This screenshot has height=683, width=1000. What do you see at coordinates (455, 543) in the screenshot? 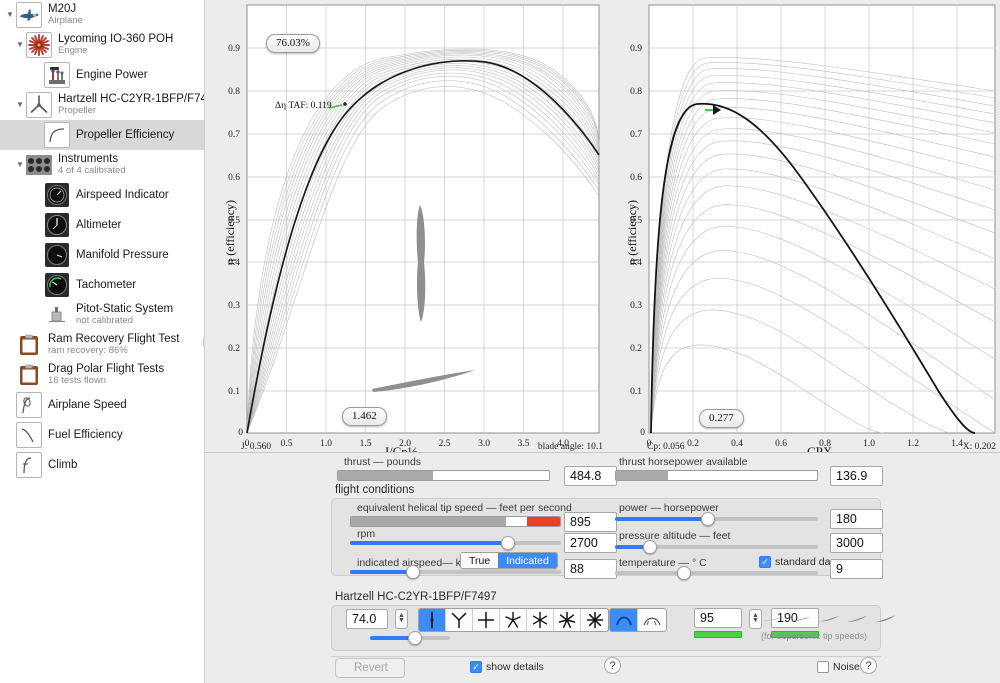
I see `rpm-slider` at bounding box center [455, 543].